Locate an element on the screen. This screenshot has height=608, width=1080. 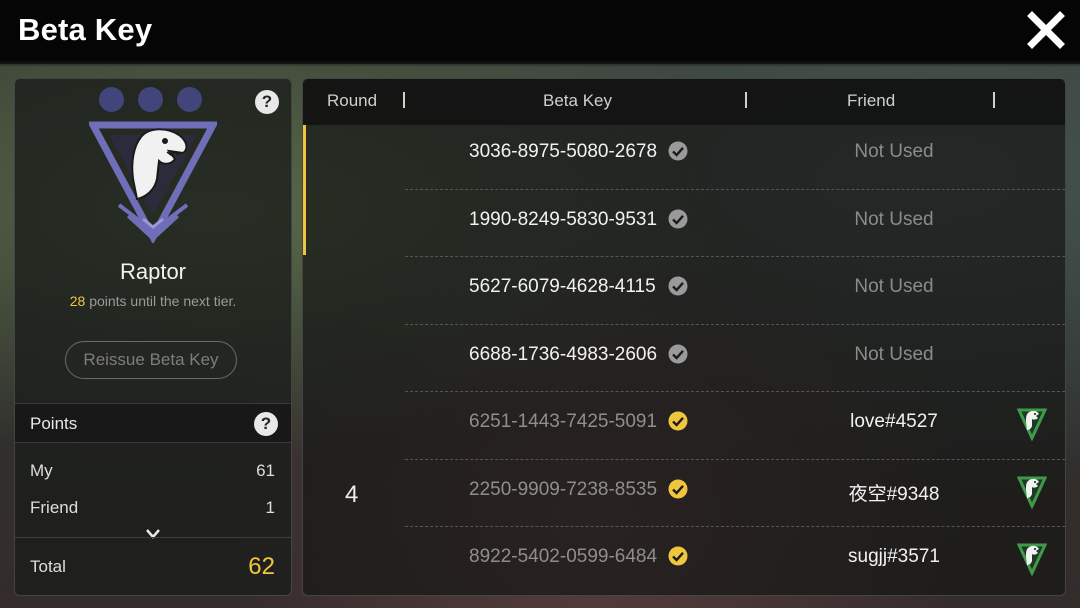
current-round-marker is located at coordinates (304, 190).